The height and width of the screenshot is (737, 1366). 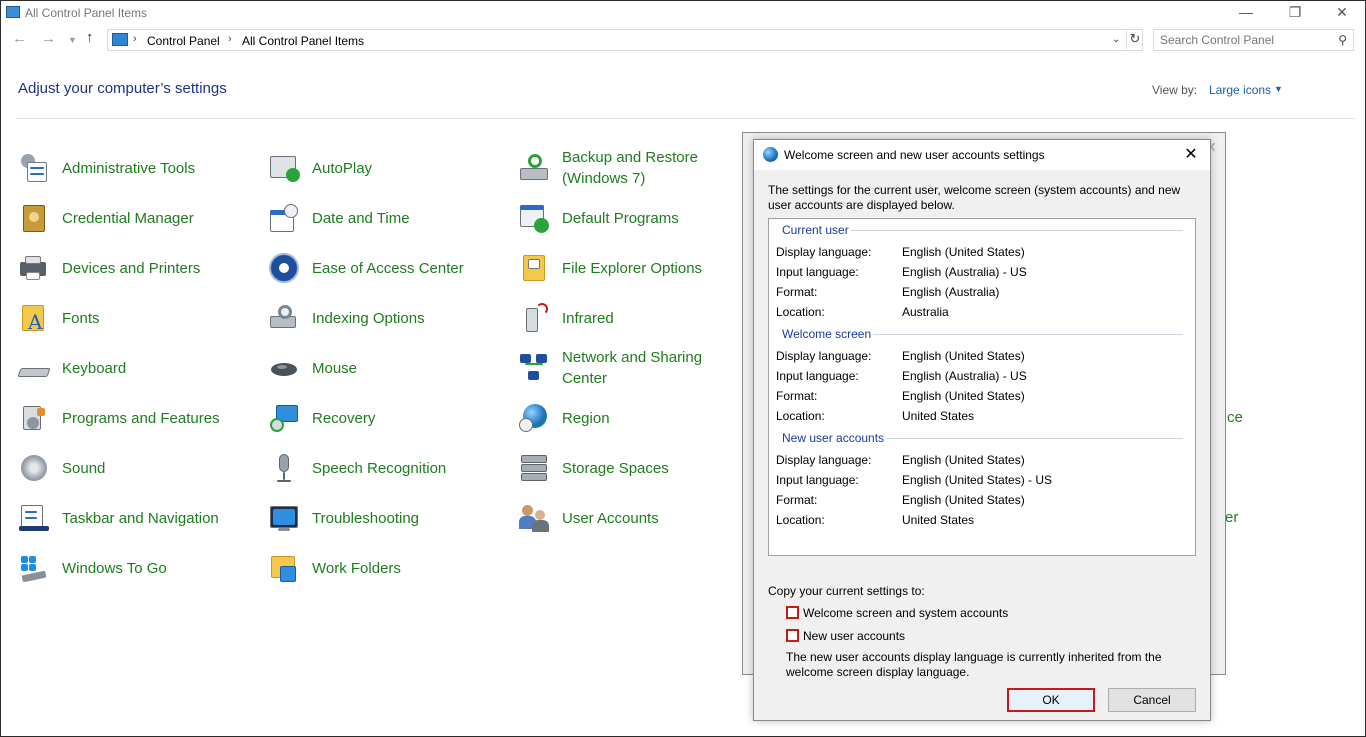 I want to click on section-new-user-accounts: New user accounts, so click(x=833, y=438).